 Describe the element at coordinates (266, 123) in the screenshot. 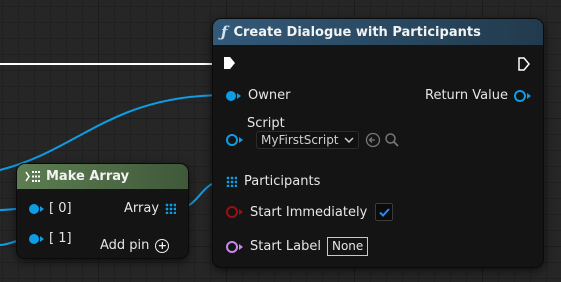

I see `script-label: Script` at that location.